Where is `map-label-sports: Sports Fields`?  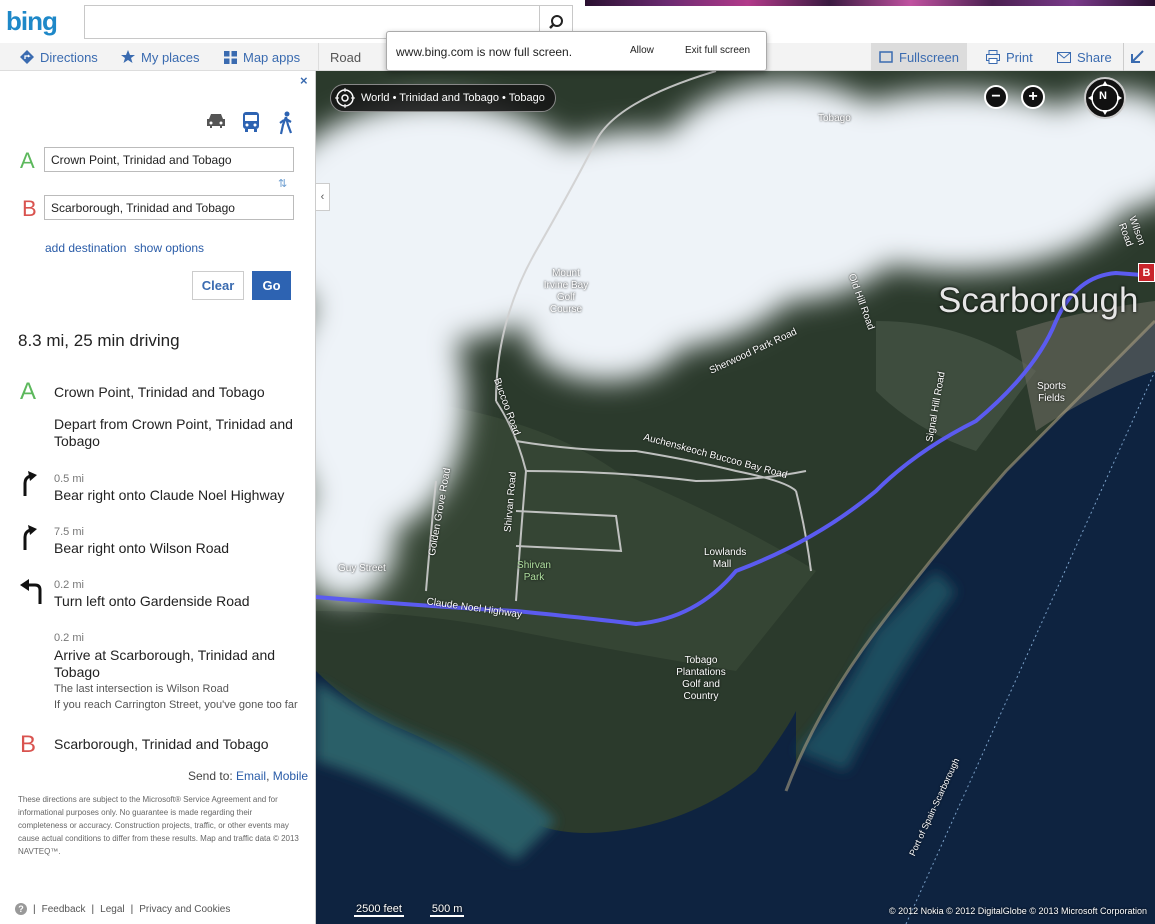
map-label-sports: Sports Fields is located at coordinates (1051, 392).